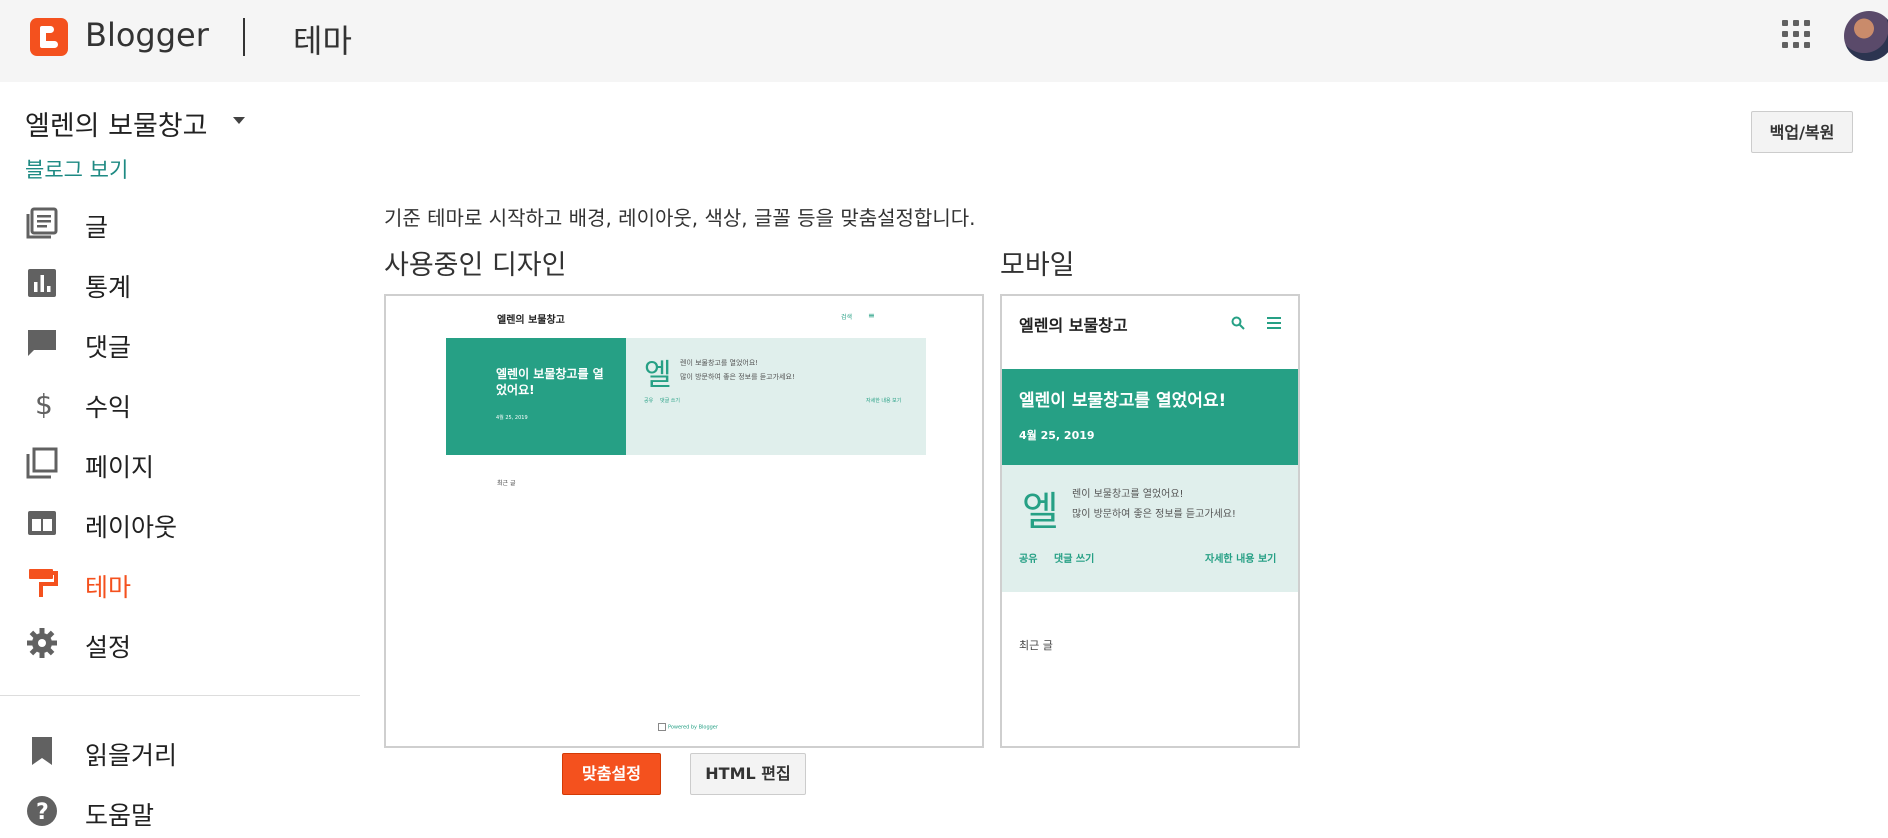 This screenshot has width=1888, height=838. Describe the element at coordinates (108, 407) in the screenshot. I see `sidebar-item-label: 수익` at that location.